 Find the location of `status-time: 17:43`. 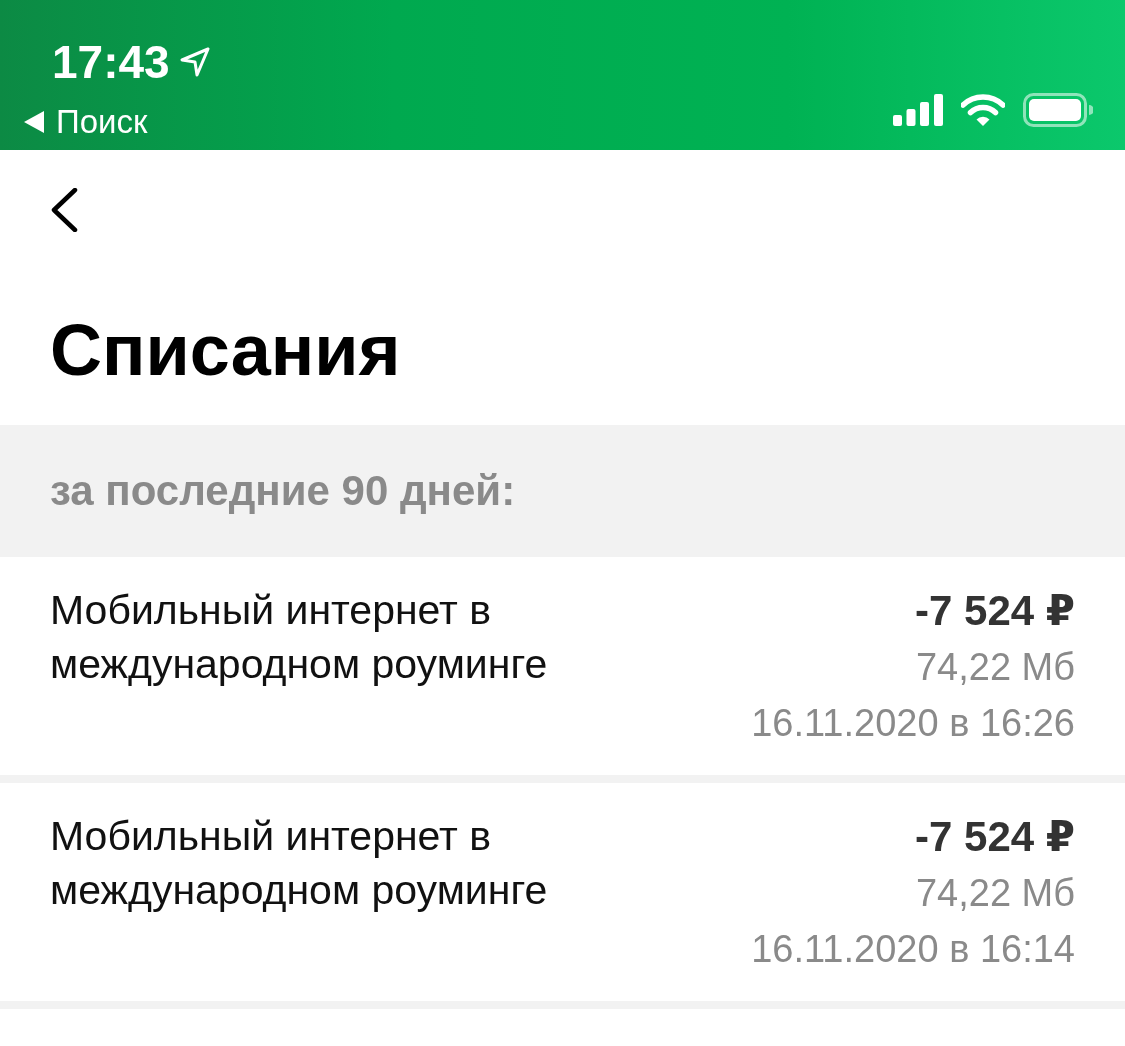

status-time: 17:43 is located at coordinates (111, 62).